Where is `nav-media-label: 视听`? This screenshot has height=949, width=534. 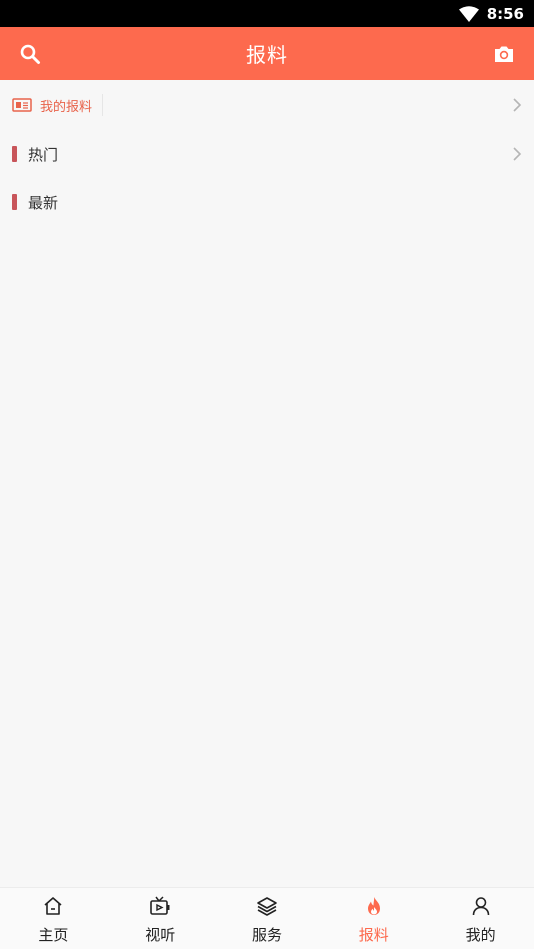 nav-media-label: 视听 is located at coordinates (160, 935).